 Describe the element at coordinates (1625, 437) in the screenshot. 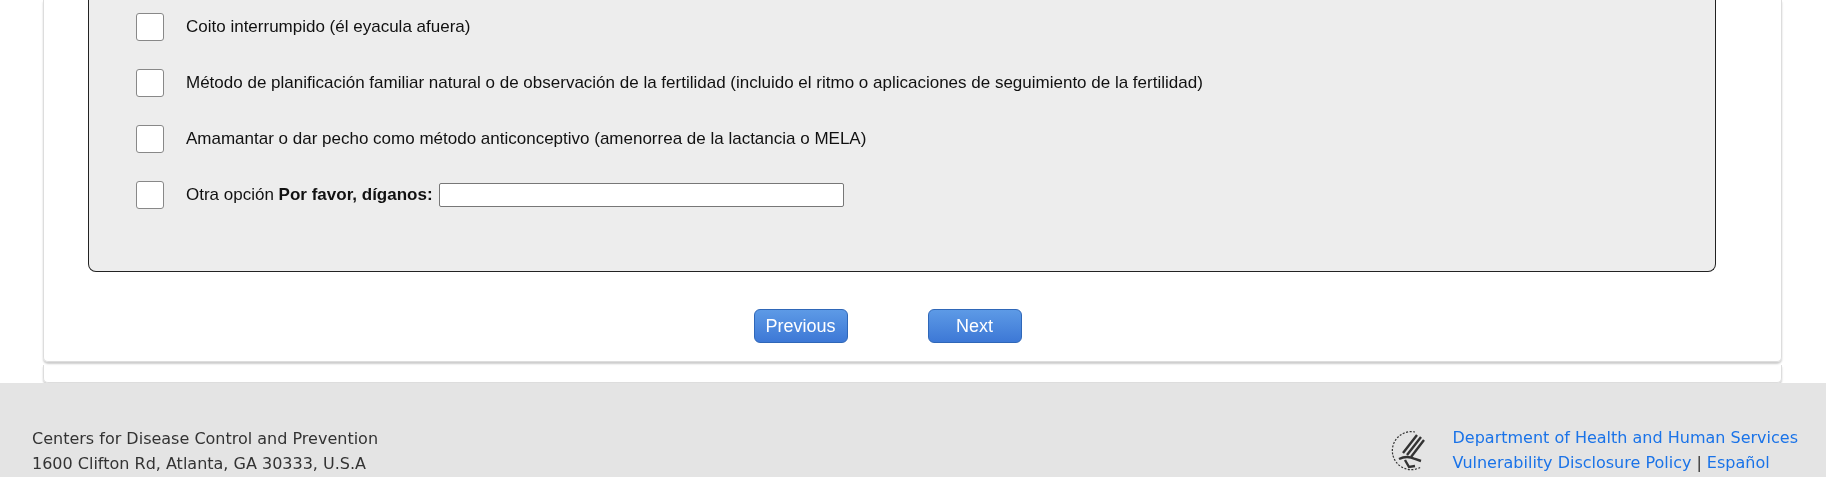

I see `footer-link: Department of Health and Human Services` at that location.